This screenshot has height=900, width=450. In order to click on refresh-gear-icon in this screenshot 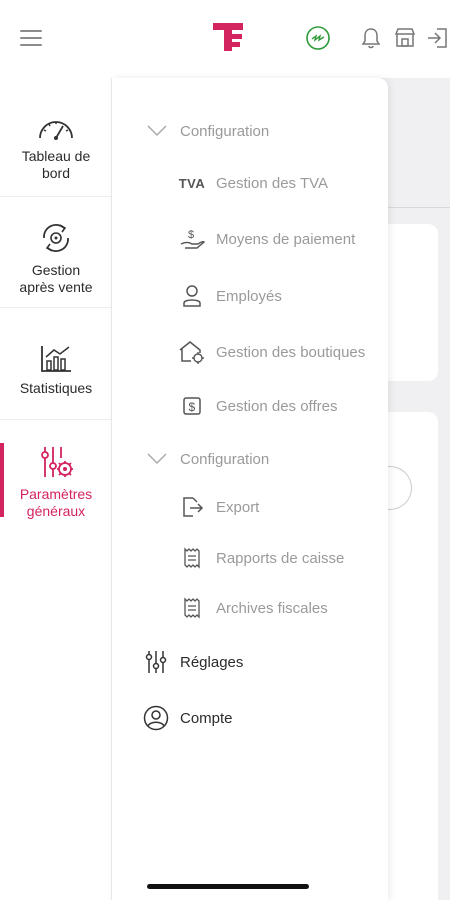, I will do `click(56, 238)`.